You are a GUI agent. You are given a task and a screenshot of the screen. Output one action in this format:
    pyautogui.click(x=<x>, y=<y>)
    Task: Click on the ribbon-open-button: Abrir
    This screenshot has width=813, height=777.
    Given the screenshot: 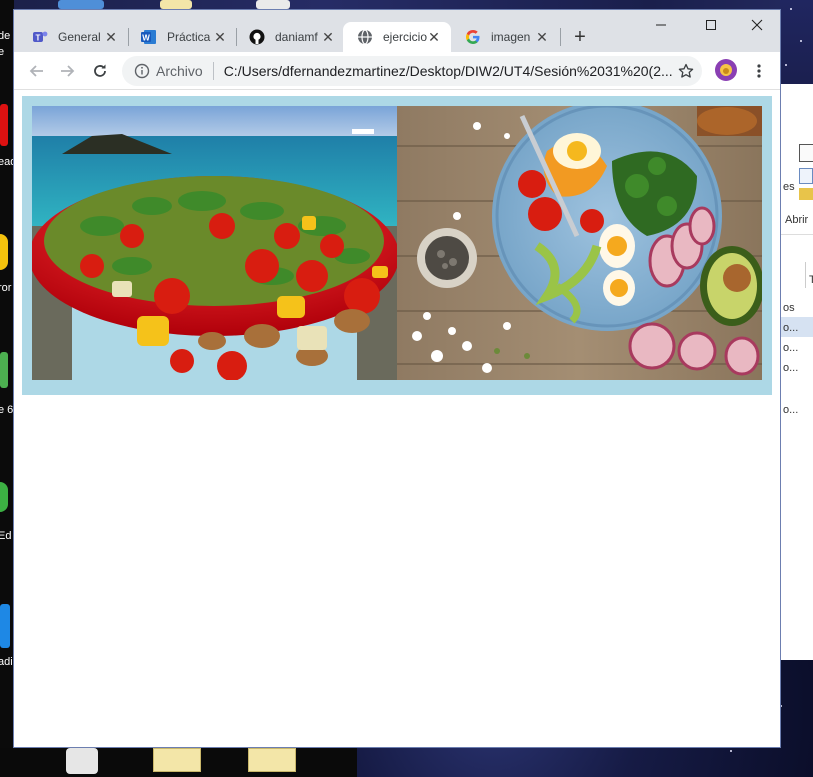 What is the action you would take?
    pyautogui.click(x=796, y=220)
    